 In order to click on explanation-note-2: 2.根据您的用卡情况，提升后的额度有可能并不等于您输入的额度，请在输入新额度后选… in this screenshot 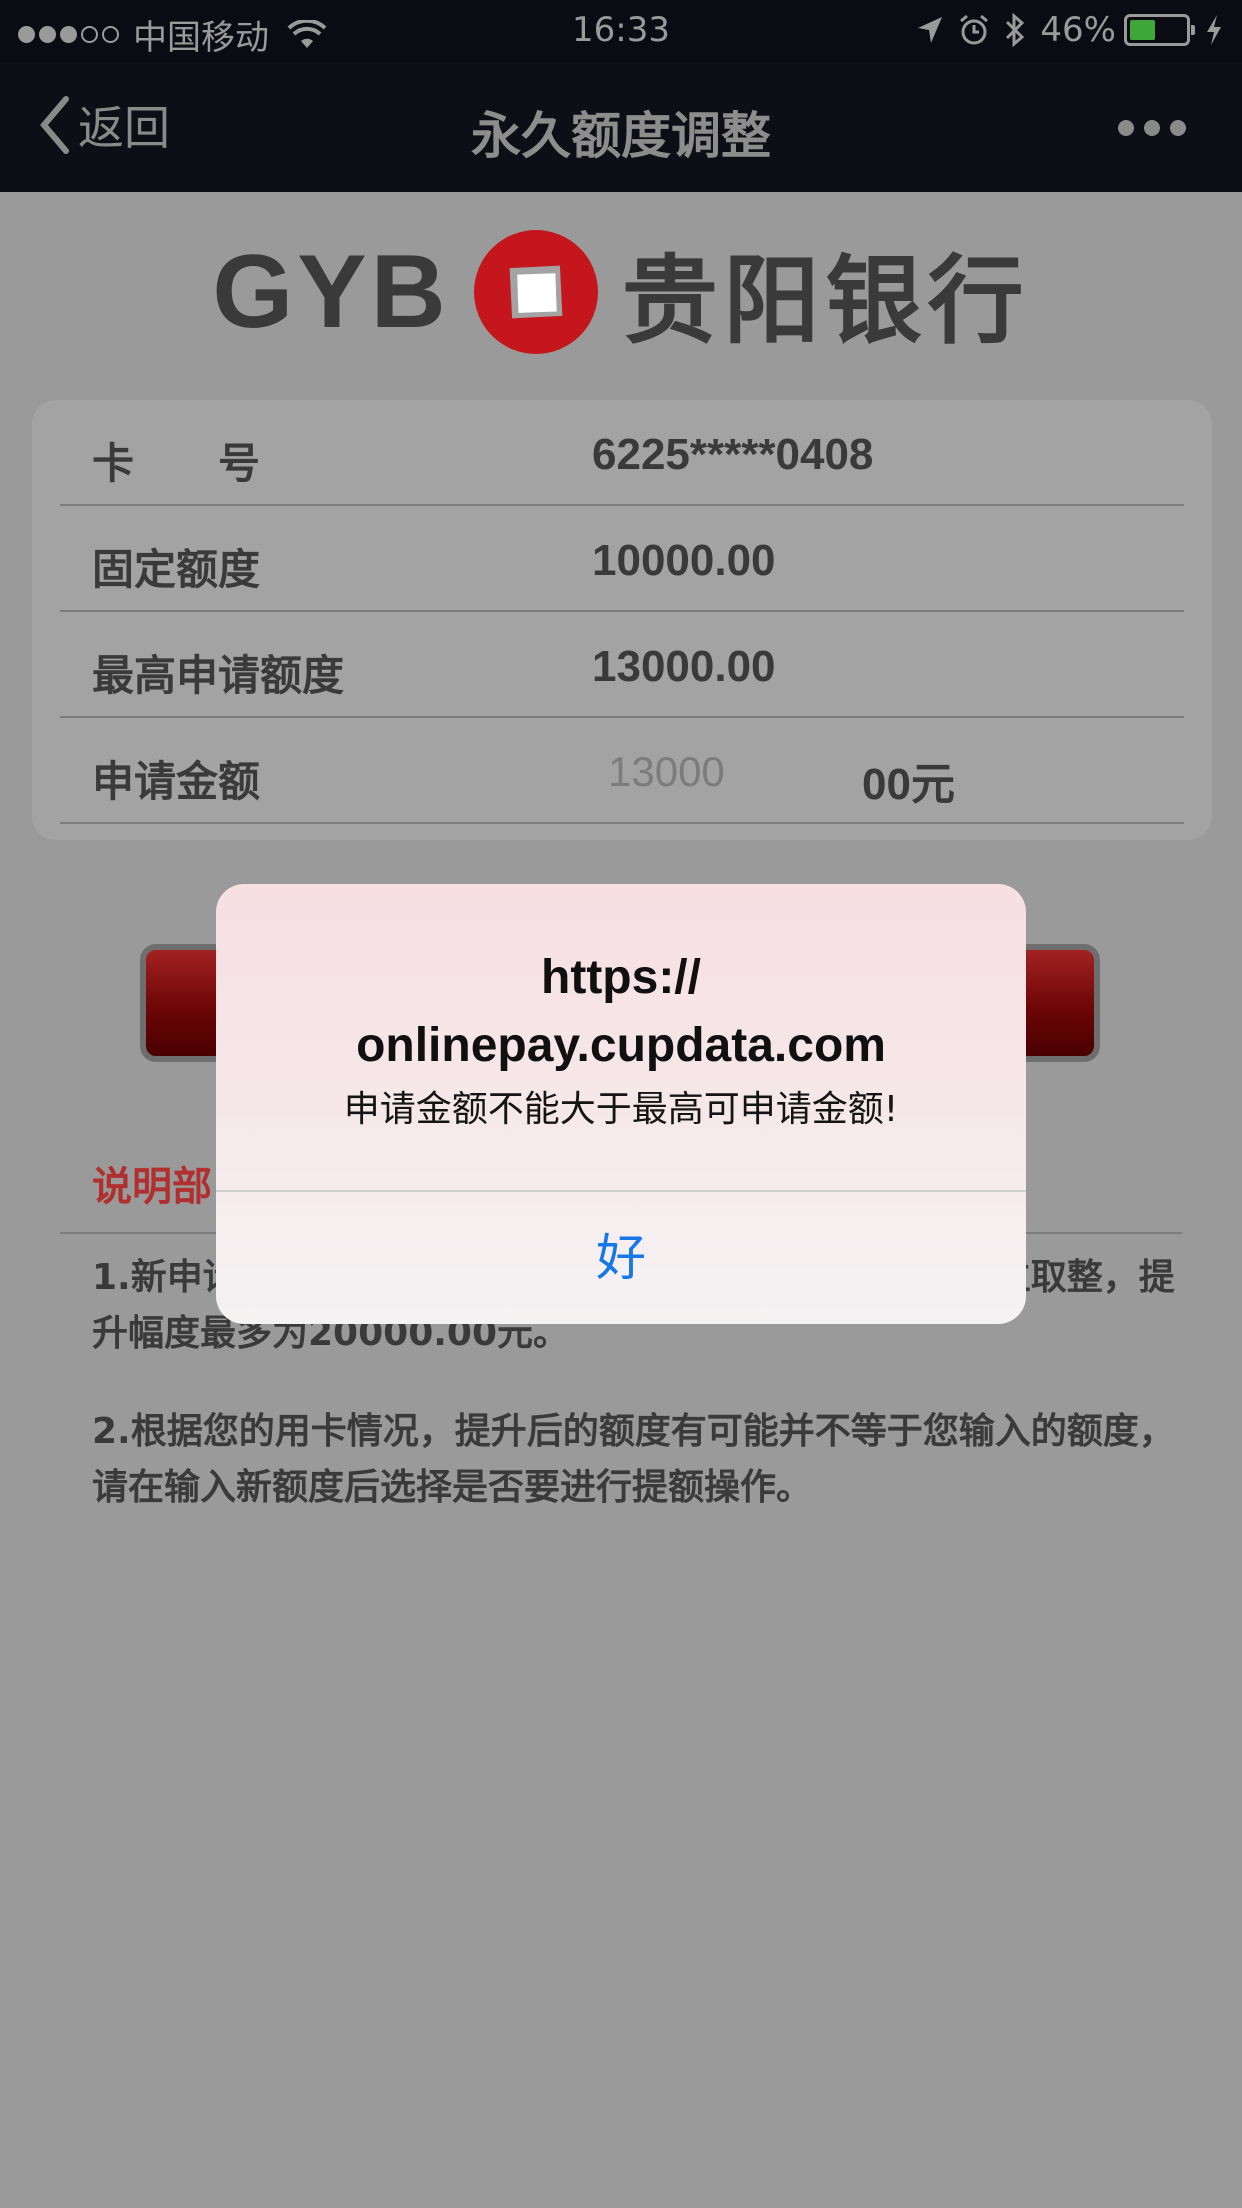, I will do `click(633, 1459)`.